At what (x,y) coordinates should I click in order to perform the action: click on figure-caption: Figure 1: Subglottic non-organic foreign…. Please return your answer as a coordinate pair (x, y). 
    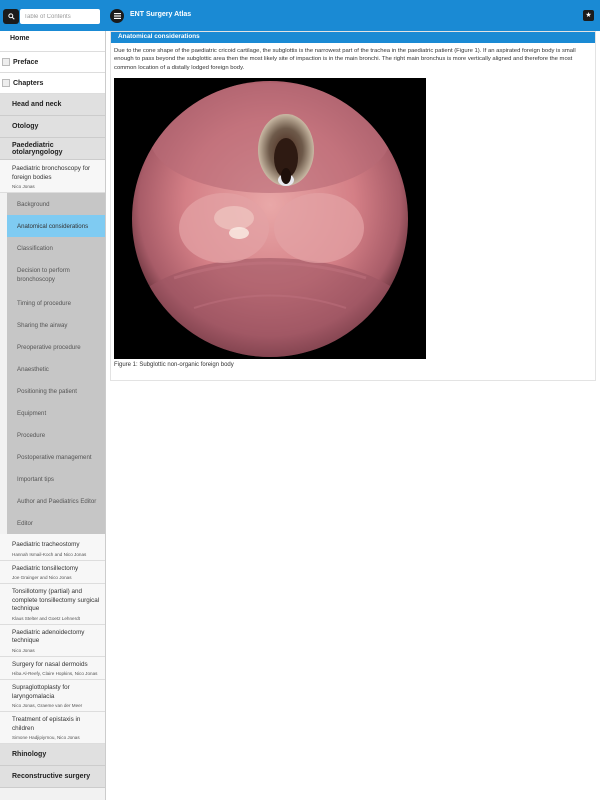
    Looking at the image, I should click on (174, 364).